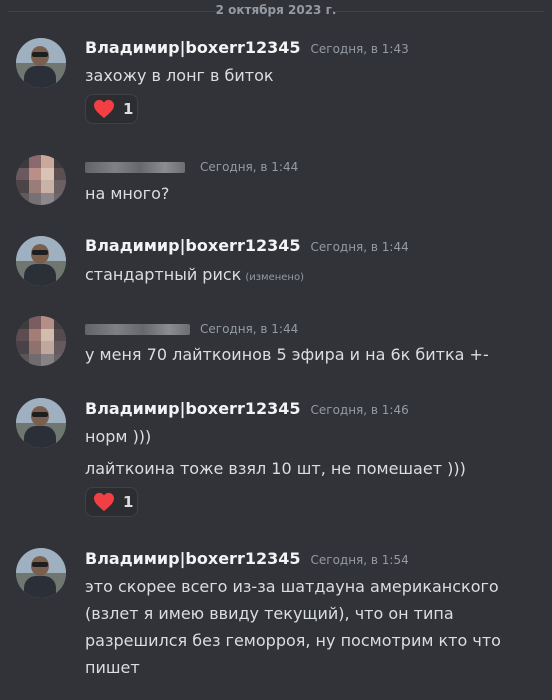  I want to click on message-text: норм ))), so click(118, 436).